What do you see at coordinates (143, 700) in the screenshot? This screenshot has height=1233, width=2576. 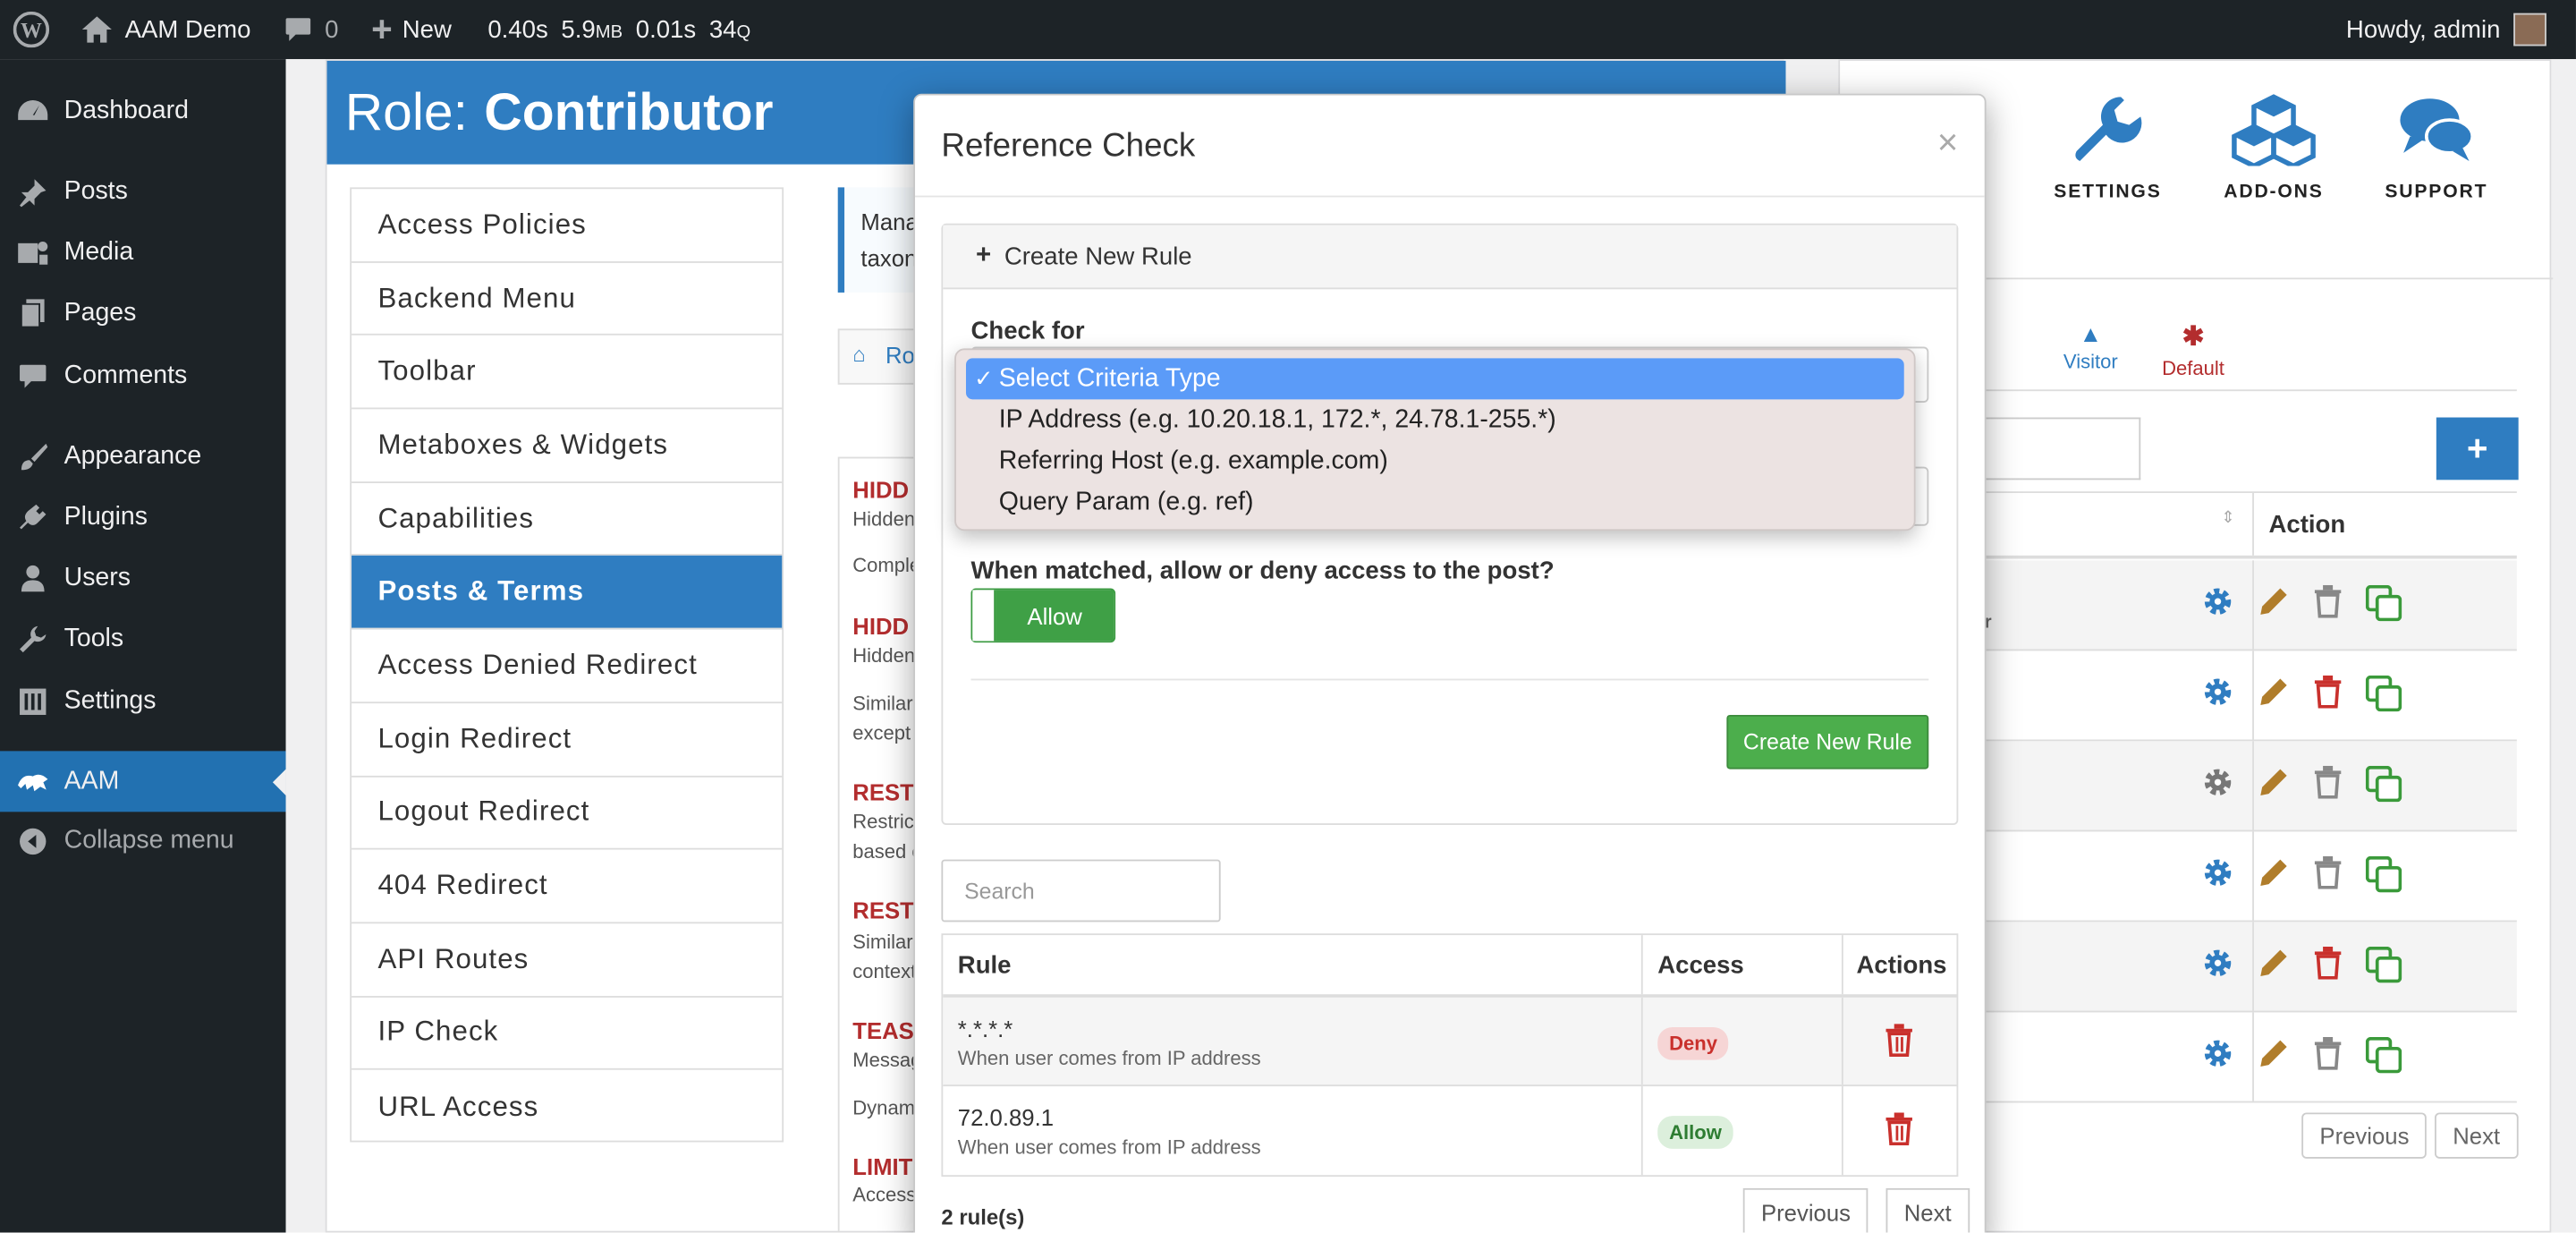 I see `sidebar-item-settings: Settings` at bounding box center [143, 700].